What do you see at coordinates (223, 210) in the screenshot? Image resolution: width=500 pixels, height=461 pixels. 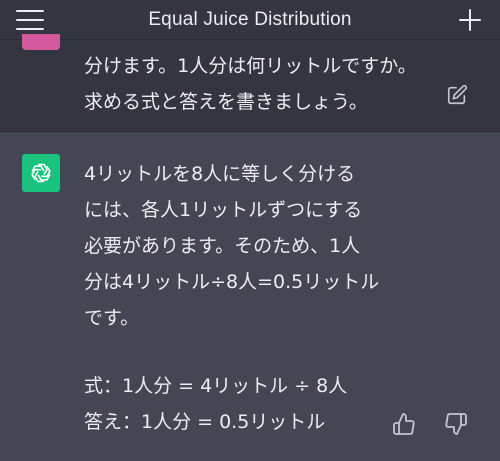 I see `assistant-message-line: には、各人1リットルずつにする` at bounding box center [223, 210].